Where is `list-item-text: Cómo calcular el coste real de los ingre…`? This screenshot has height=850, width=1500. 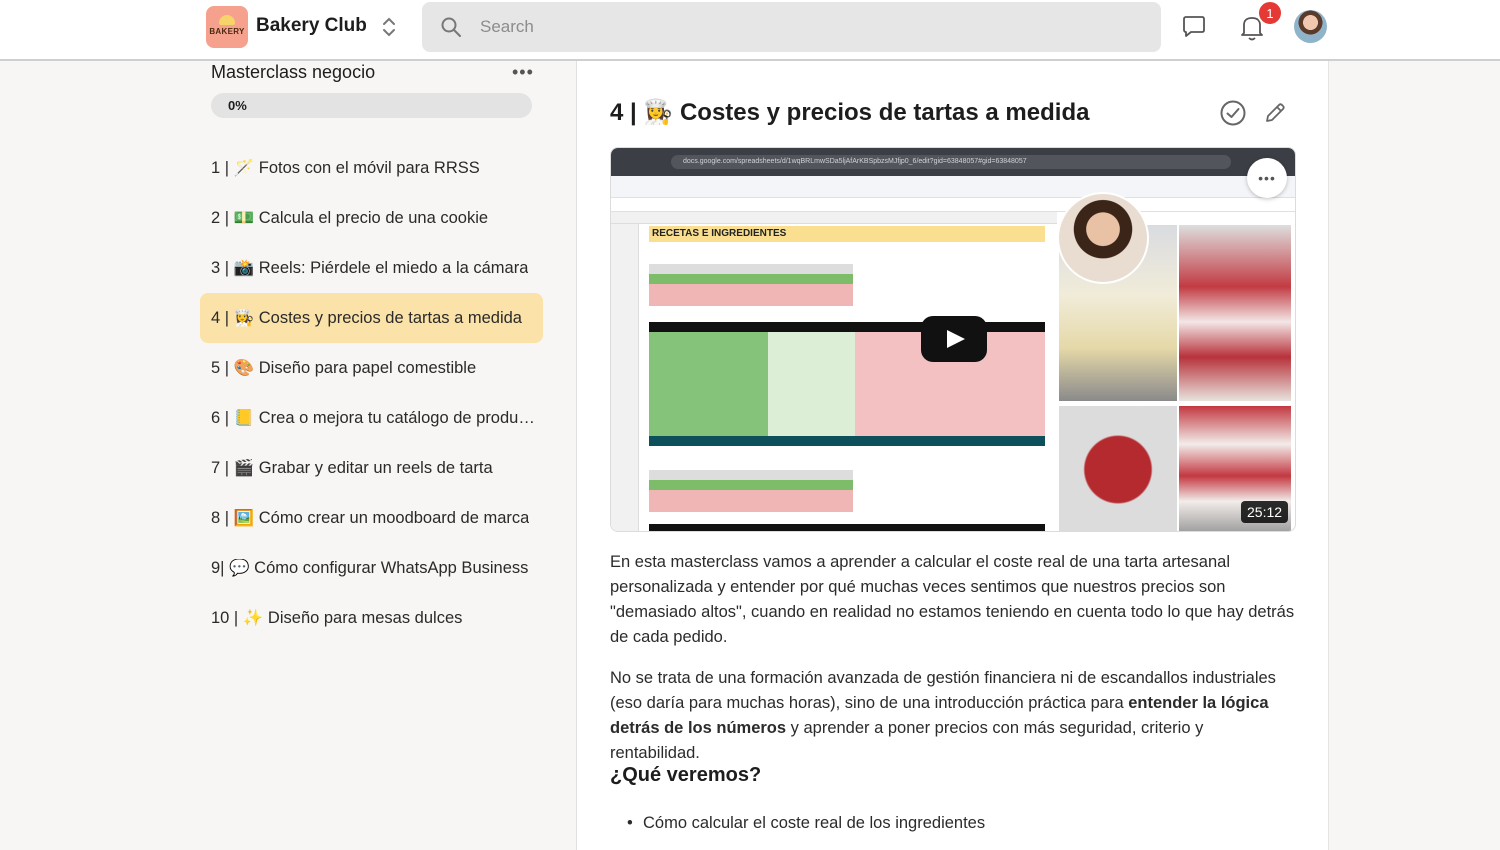 list-item-text: Cómo calcular el coste real de los ingre… is located at coordinates (814, 823).